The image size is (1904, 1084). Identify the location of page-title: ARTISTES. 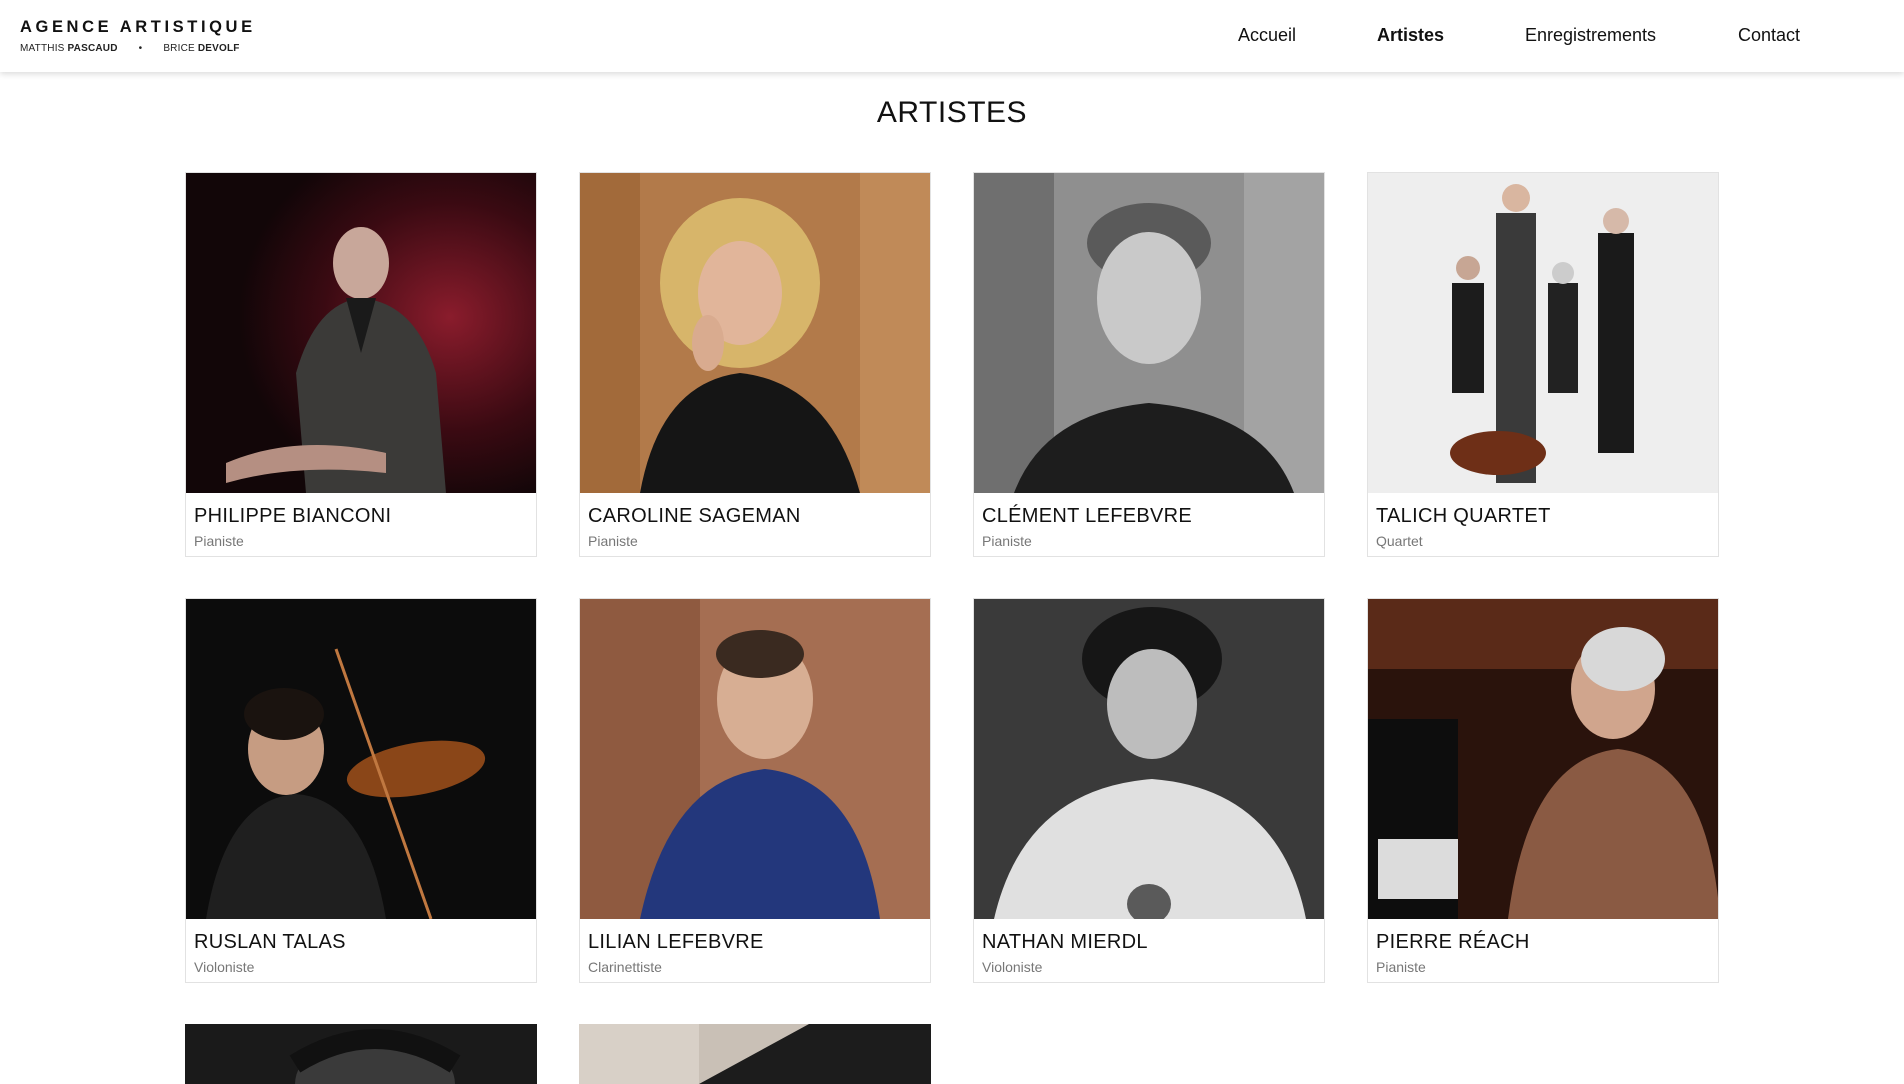
(952, 112).